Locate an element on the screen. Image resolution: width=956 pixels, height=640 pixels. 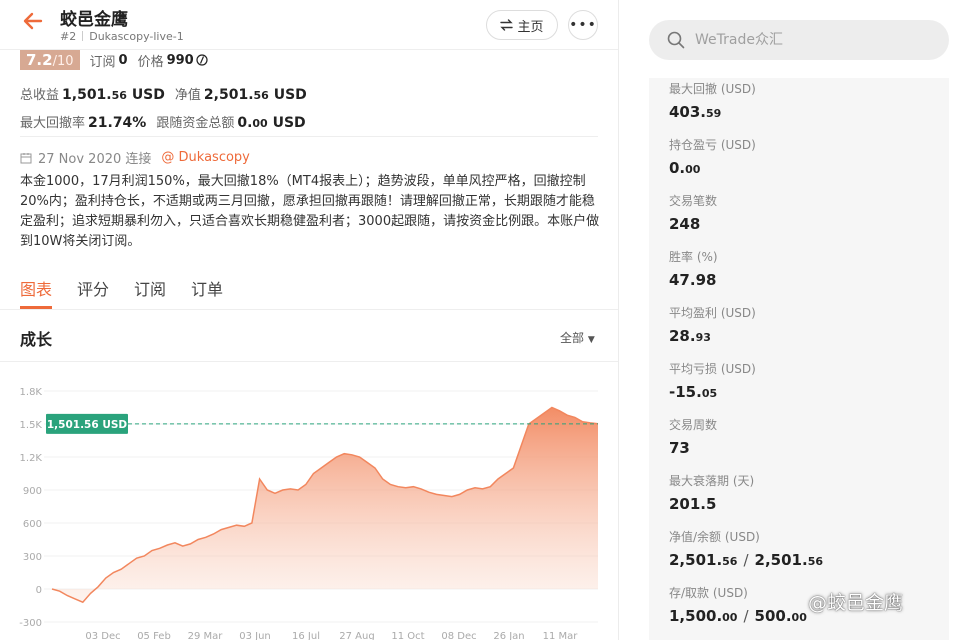
drawdown-row: 最大回撤率 21.74% 跟随资金总额 0.00 USD is located at coordinates (168, 121).